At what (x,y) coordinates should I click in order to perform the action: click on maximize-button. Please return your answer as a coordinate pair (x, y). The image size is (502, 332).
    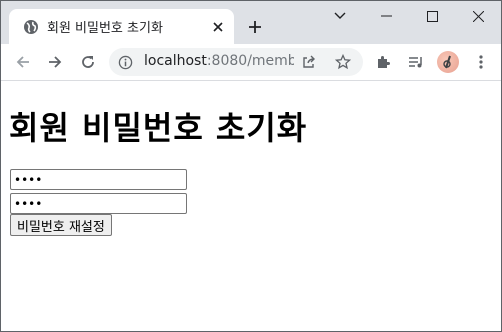
    Looking at the image, I should click on (432, 16).